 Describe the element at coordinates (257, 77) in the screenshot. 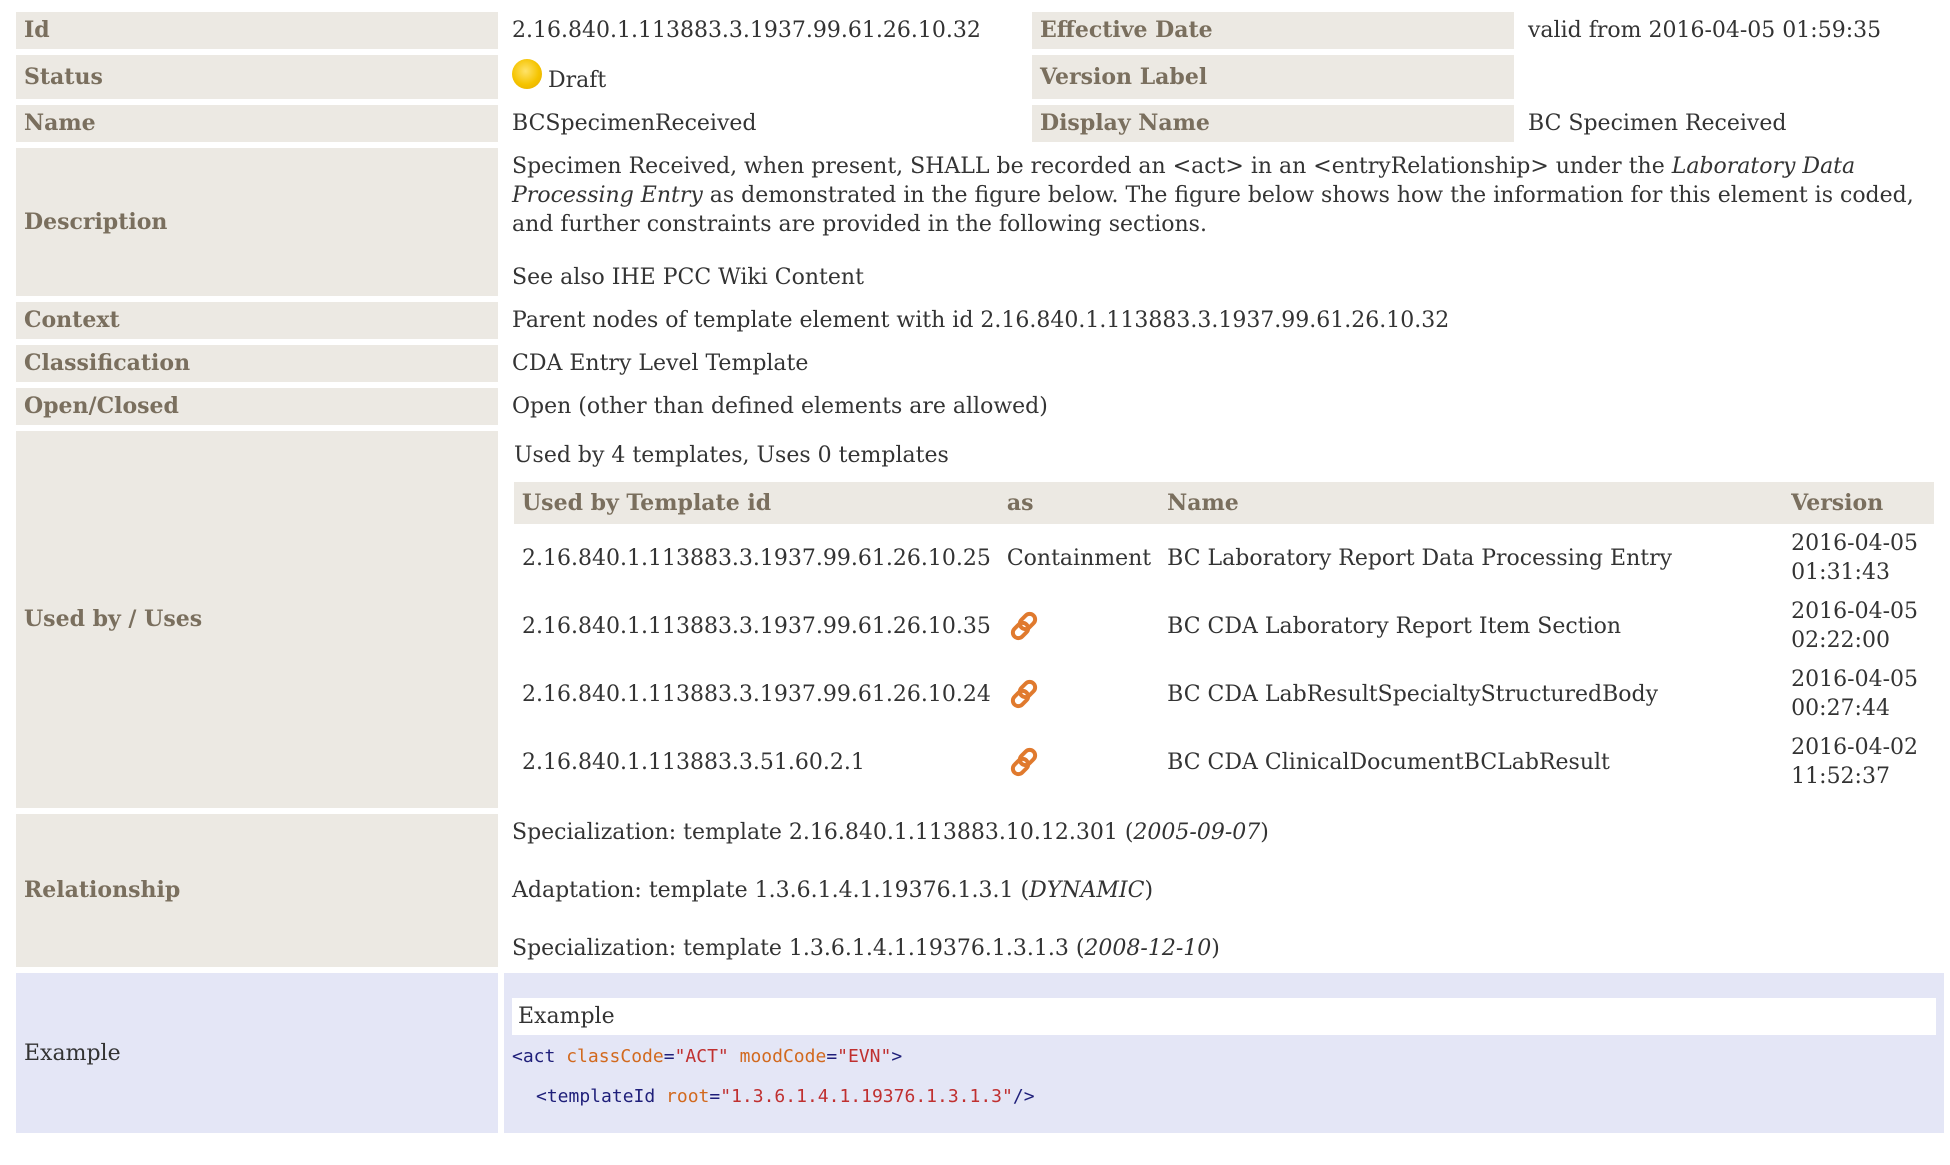

I see `status-label: Status` at that location.